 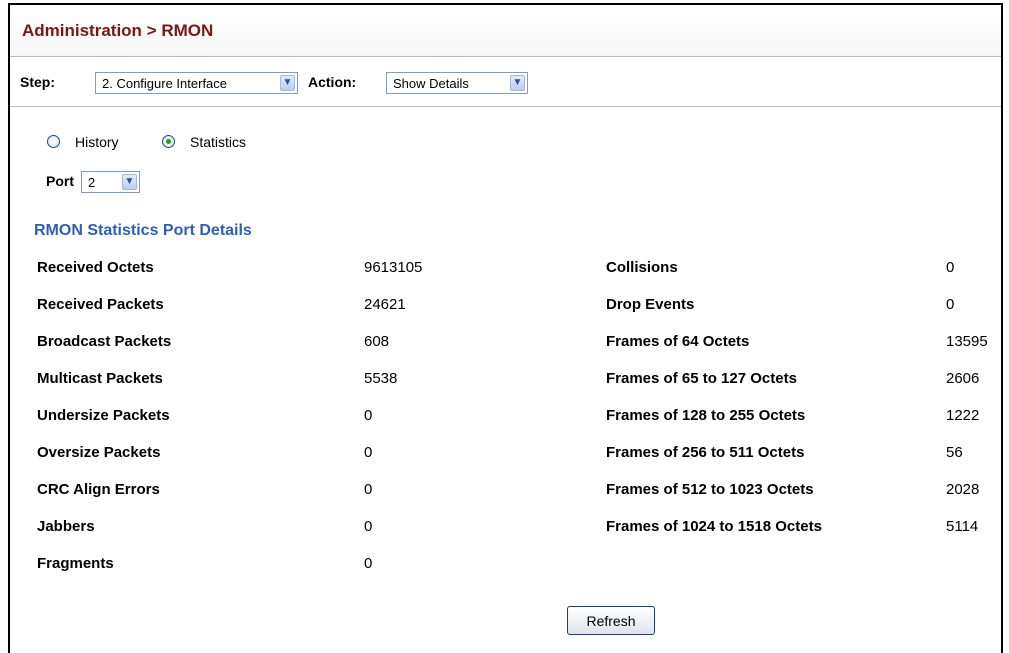 I want to click on stat-label: CRC Align Errors, so click(x=98, y=489).